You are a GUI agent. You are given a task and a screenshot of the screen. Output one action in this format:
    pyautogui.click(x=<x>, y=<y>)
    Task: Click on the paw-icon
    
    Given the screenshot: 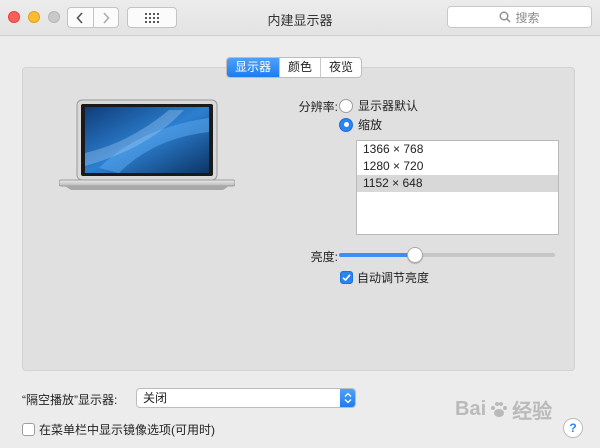 What is the action you would take?
    pyautogui.click(x=499, y=409)
    